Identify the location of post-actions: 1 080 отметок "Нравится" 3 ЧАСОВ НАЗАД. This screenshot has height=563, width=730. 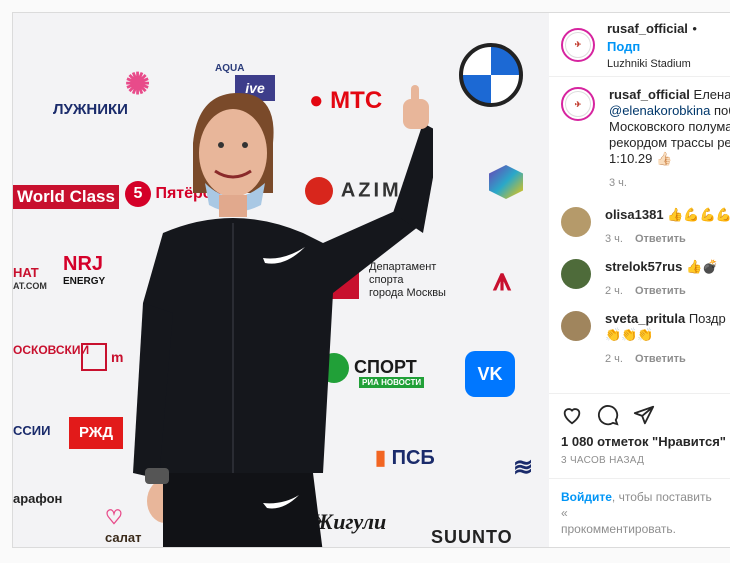
(639, 429).